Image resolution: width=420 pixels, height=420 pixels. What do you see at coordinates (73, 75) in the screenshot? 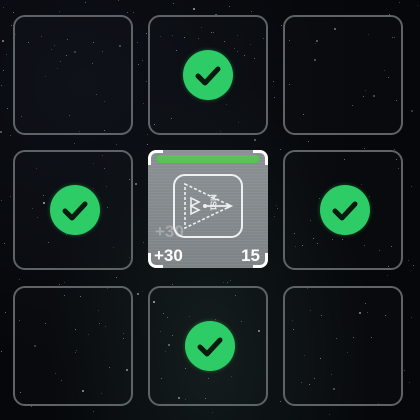
I see `grid-tile-r1c1` at bounding box center [73, 75].